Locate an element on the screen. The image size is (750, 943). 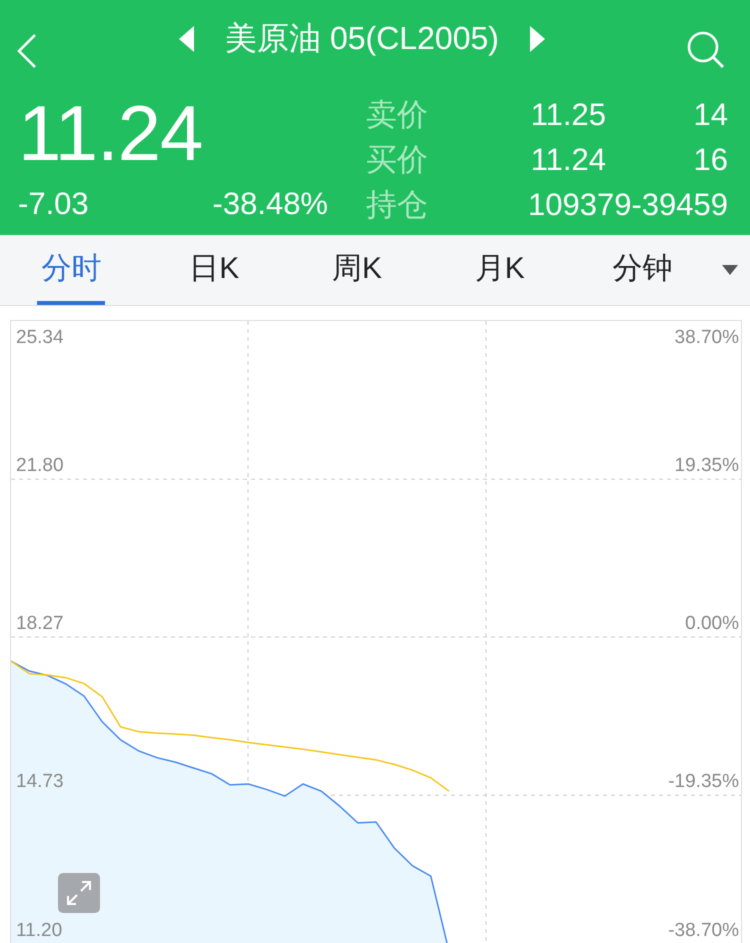
dropdown-icon is located at coordinates (730, 270).